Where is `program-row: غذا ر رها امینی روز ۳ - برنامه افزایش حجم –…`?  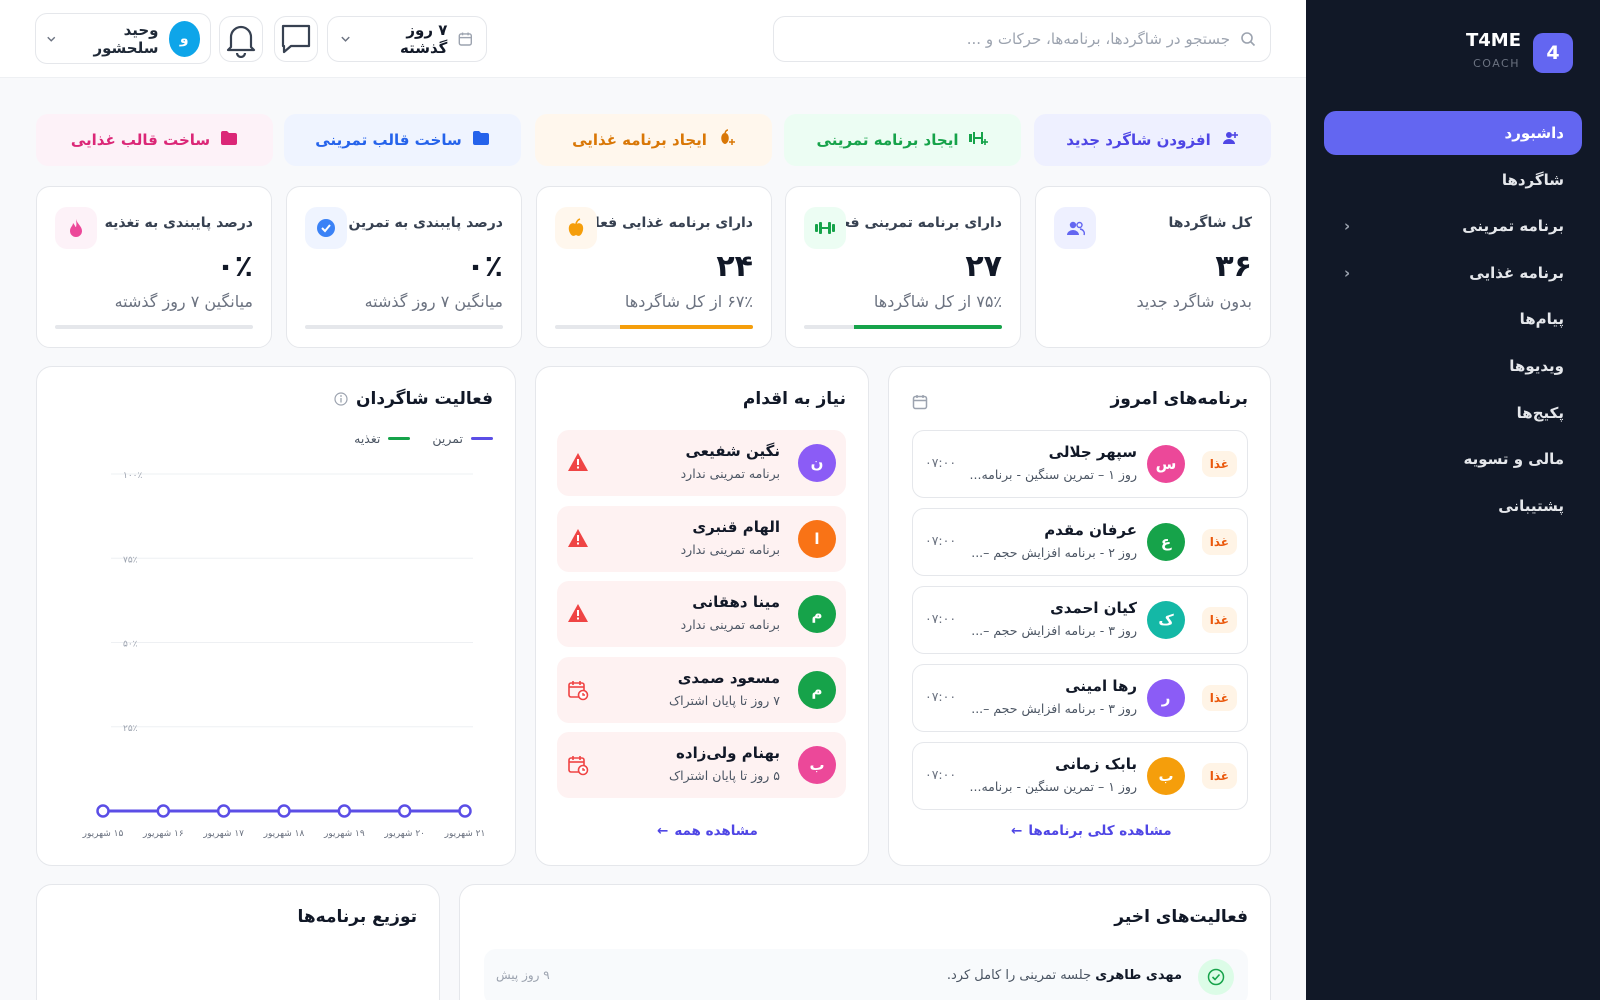 program-row: غذا ر رها امینی روز ۳ - برنامه افزایش حجم –… is located at coordinates (1080, 698).